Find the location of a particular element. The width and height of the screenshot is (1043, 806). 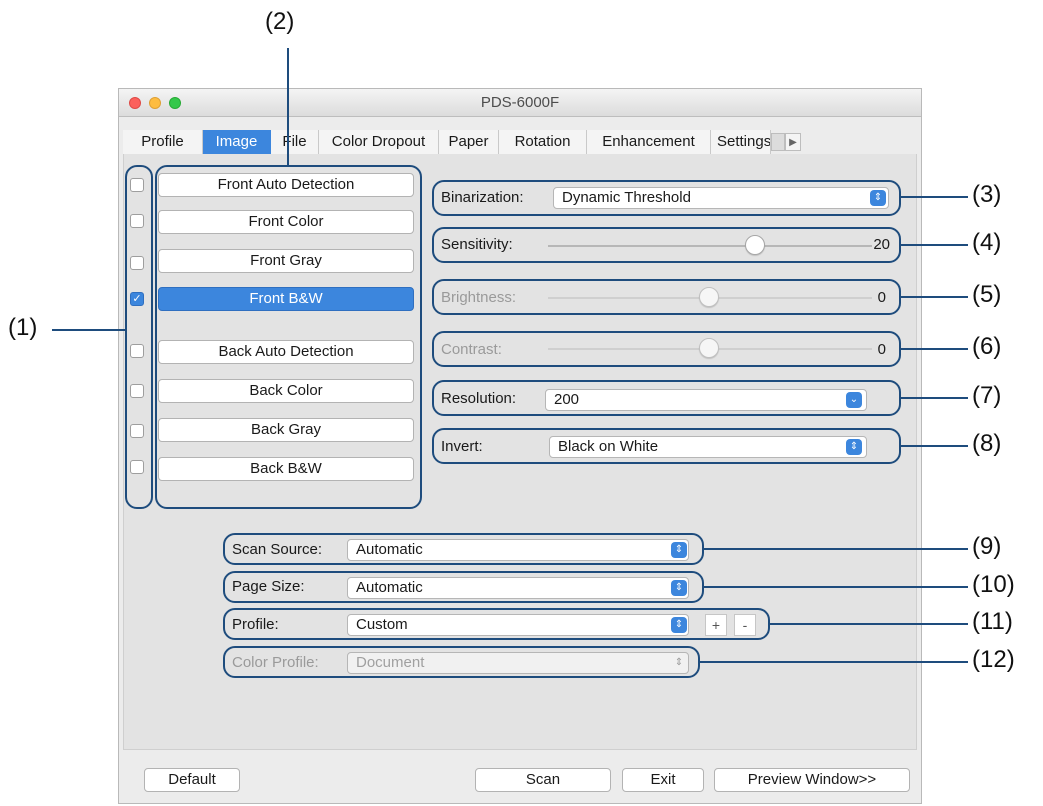

callout-number-6: (6) is located at coordinates (987, 346).